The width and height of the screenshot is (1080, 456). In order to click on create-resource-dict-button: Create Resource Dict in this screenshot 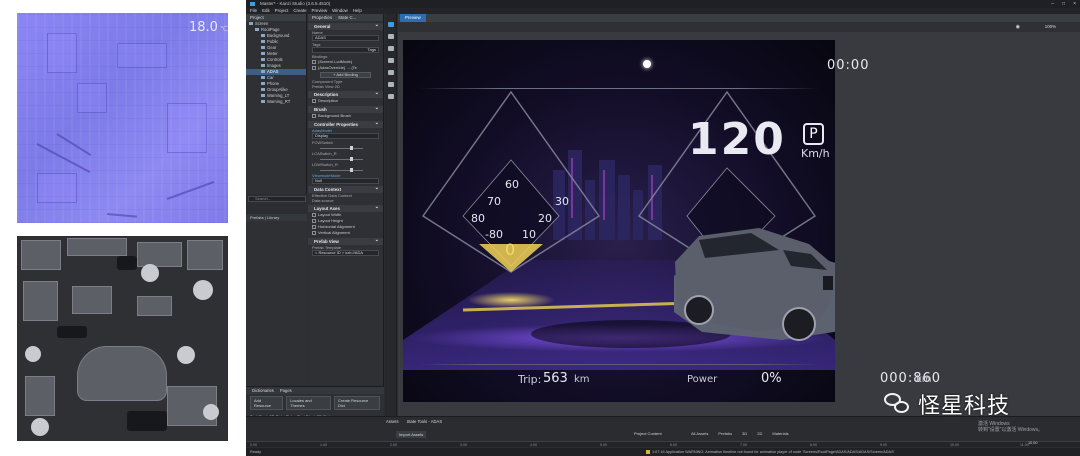, I will do `click(357, 403)`.